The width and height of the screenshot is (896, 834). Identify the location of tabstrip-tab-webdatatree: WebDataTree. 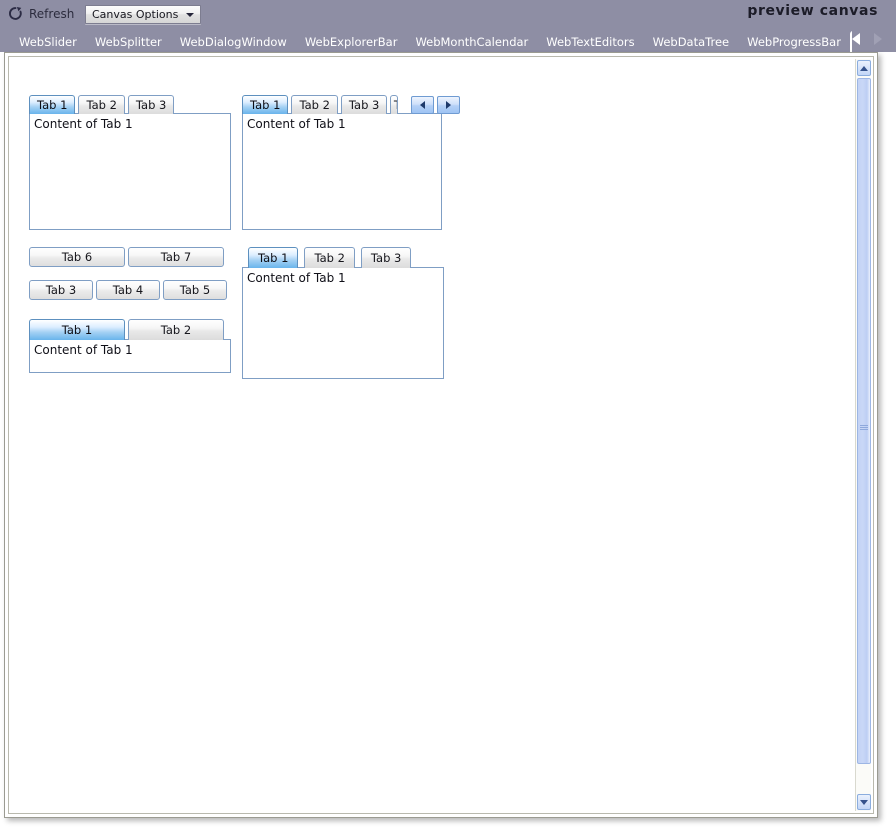
(691, 42).